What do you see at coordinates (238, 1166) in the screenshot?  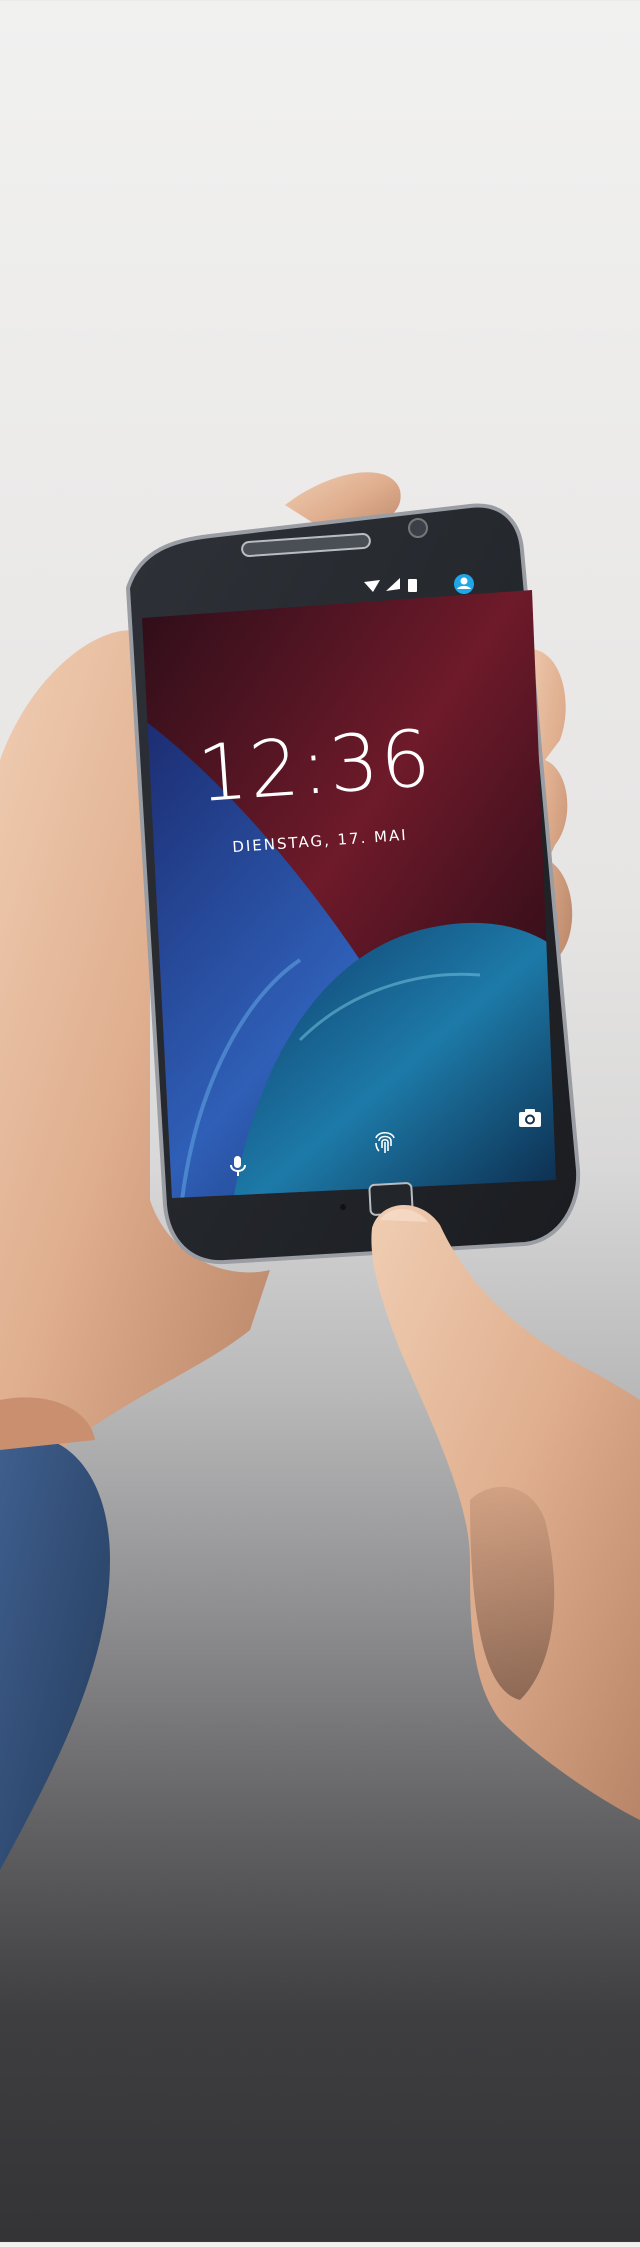 I see `microphone-icon` at bounding box center [238, 1166].